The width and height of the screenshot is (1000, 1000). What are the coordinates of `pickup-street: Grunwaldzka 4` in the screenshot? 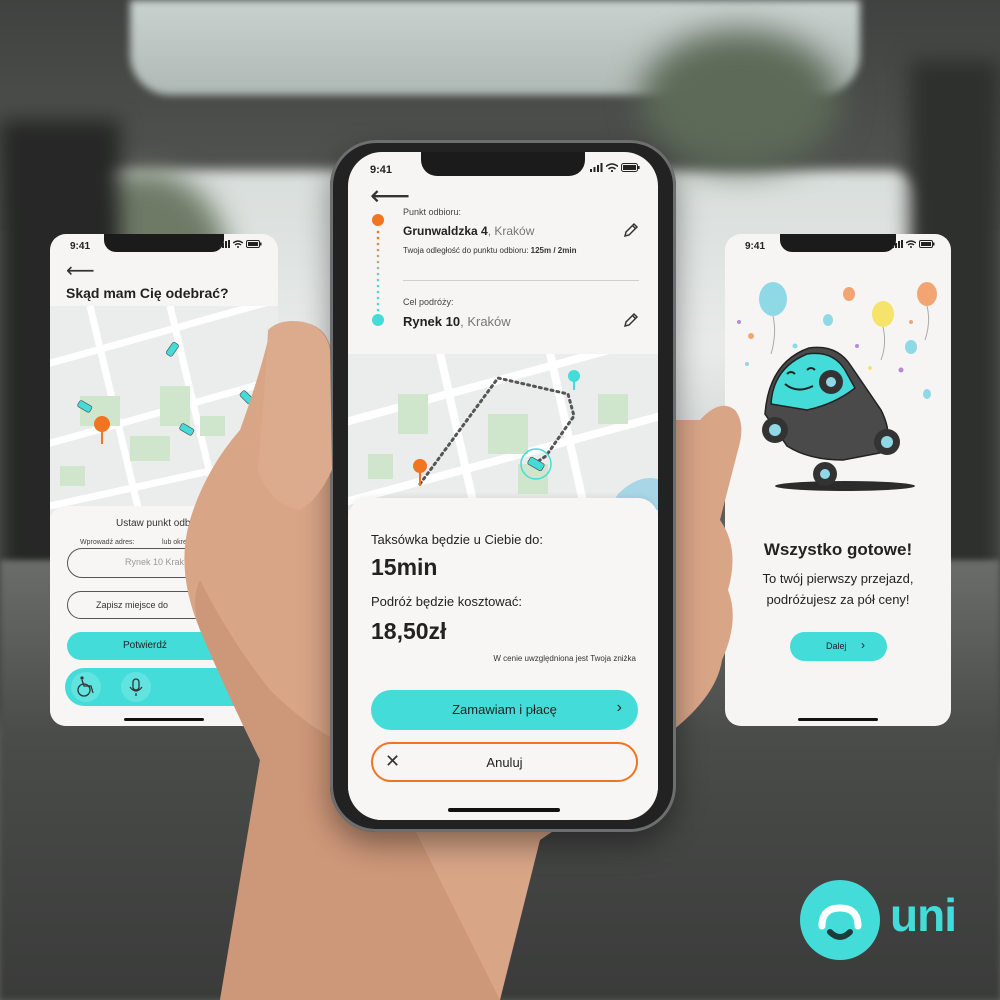 It's located at (445, 231).